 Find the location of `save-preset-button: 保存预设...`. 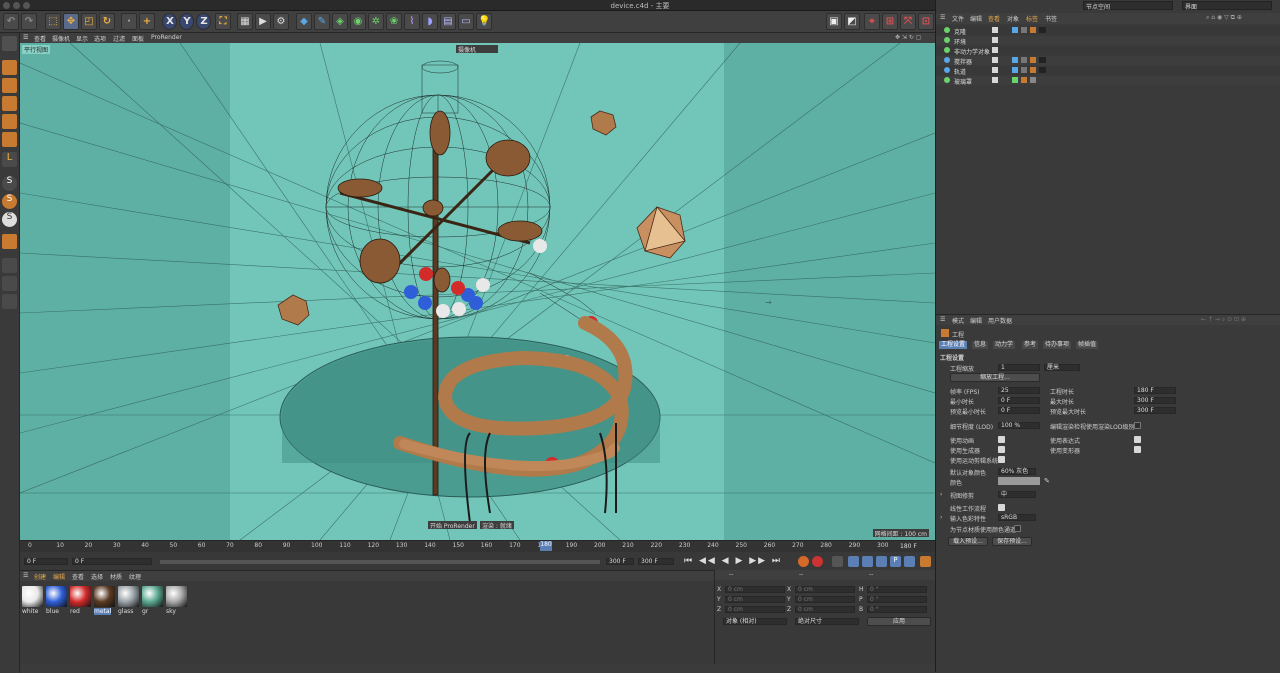

save-preset-button: 保存预设... is located at coordinates (1012, 541).